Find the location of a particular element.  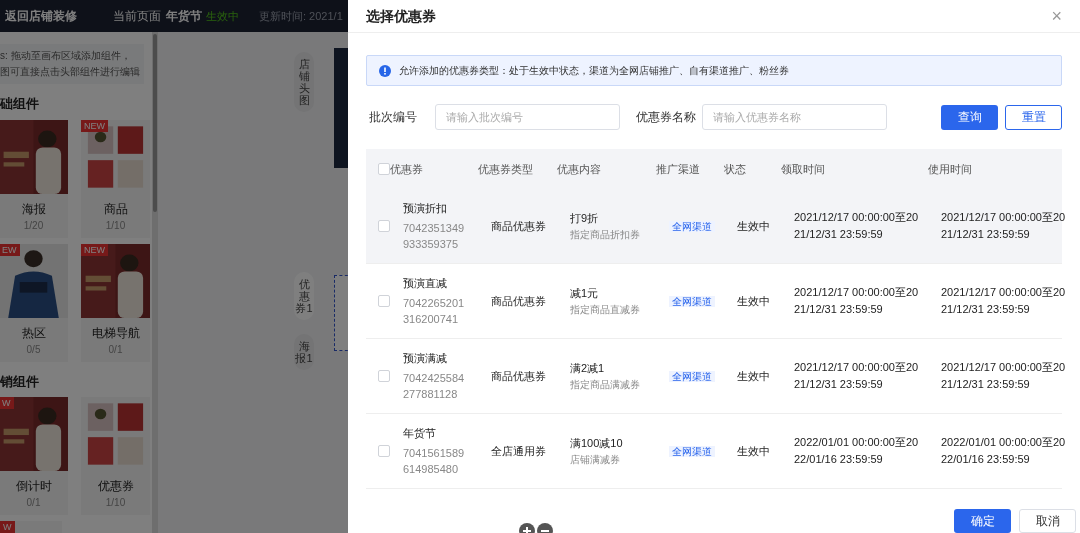

coupon-name: 预演直减 is located at coordinates (425, 283).